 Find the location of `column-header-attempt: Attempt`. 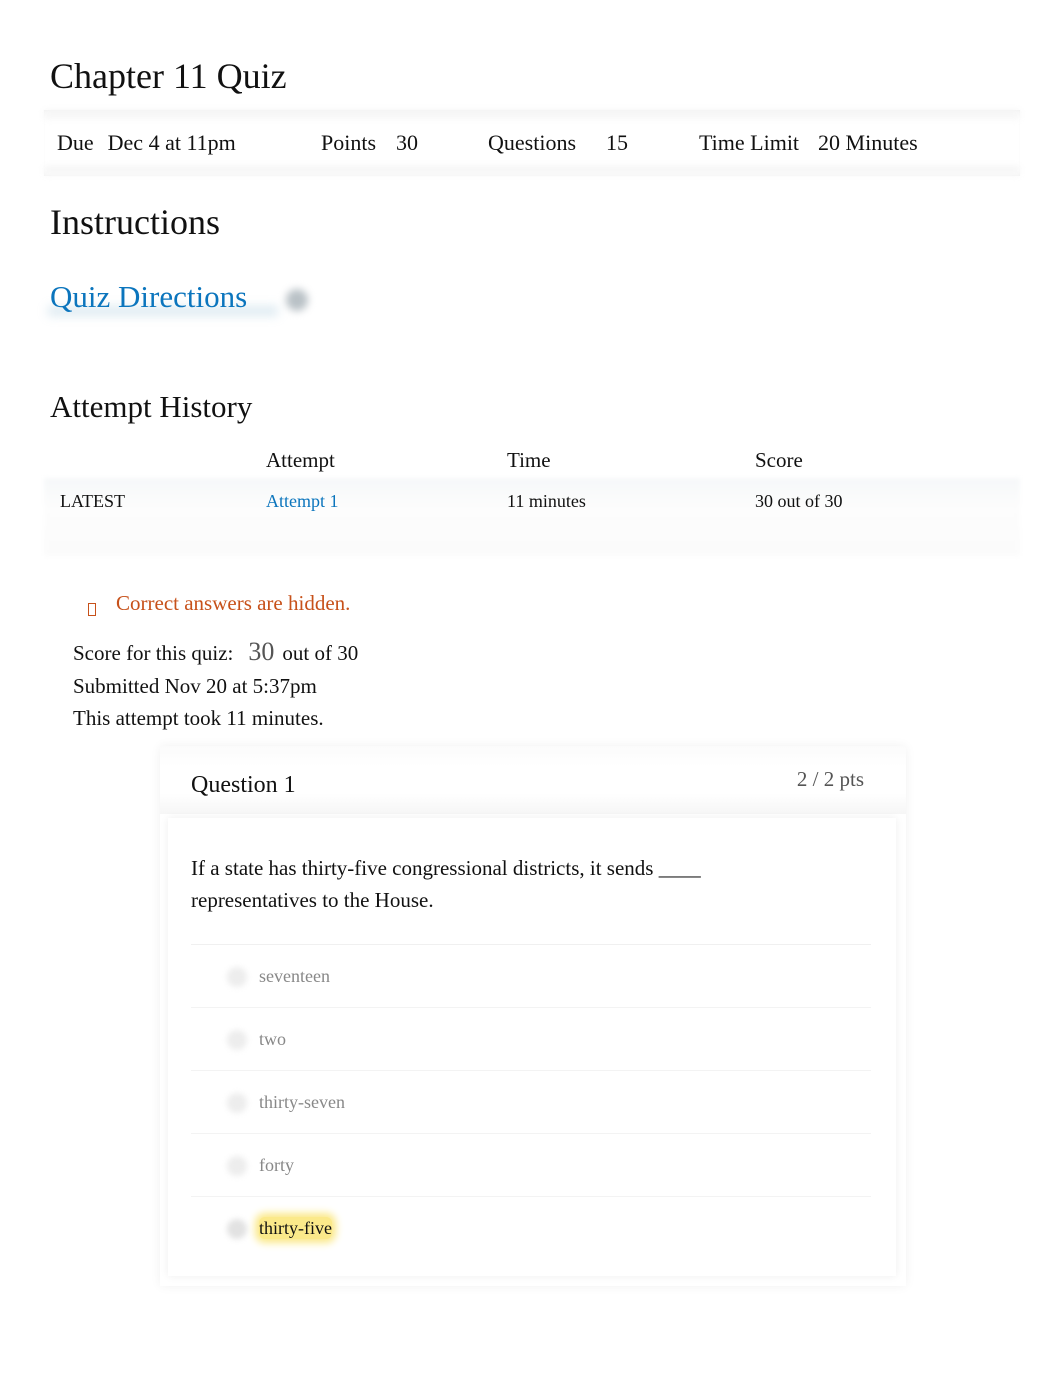

column-header-attempt: Attempt is located at coordinates (300, 460).